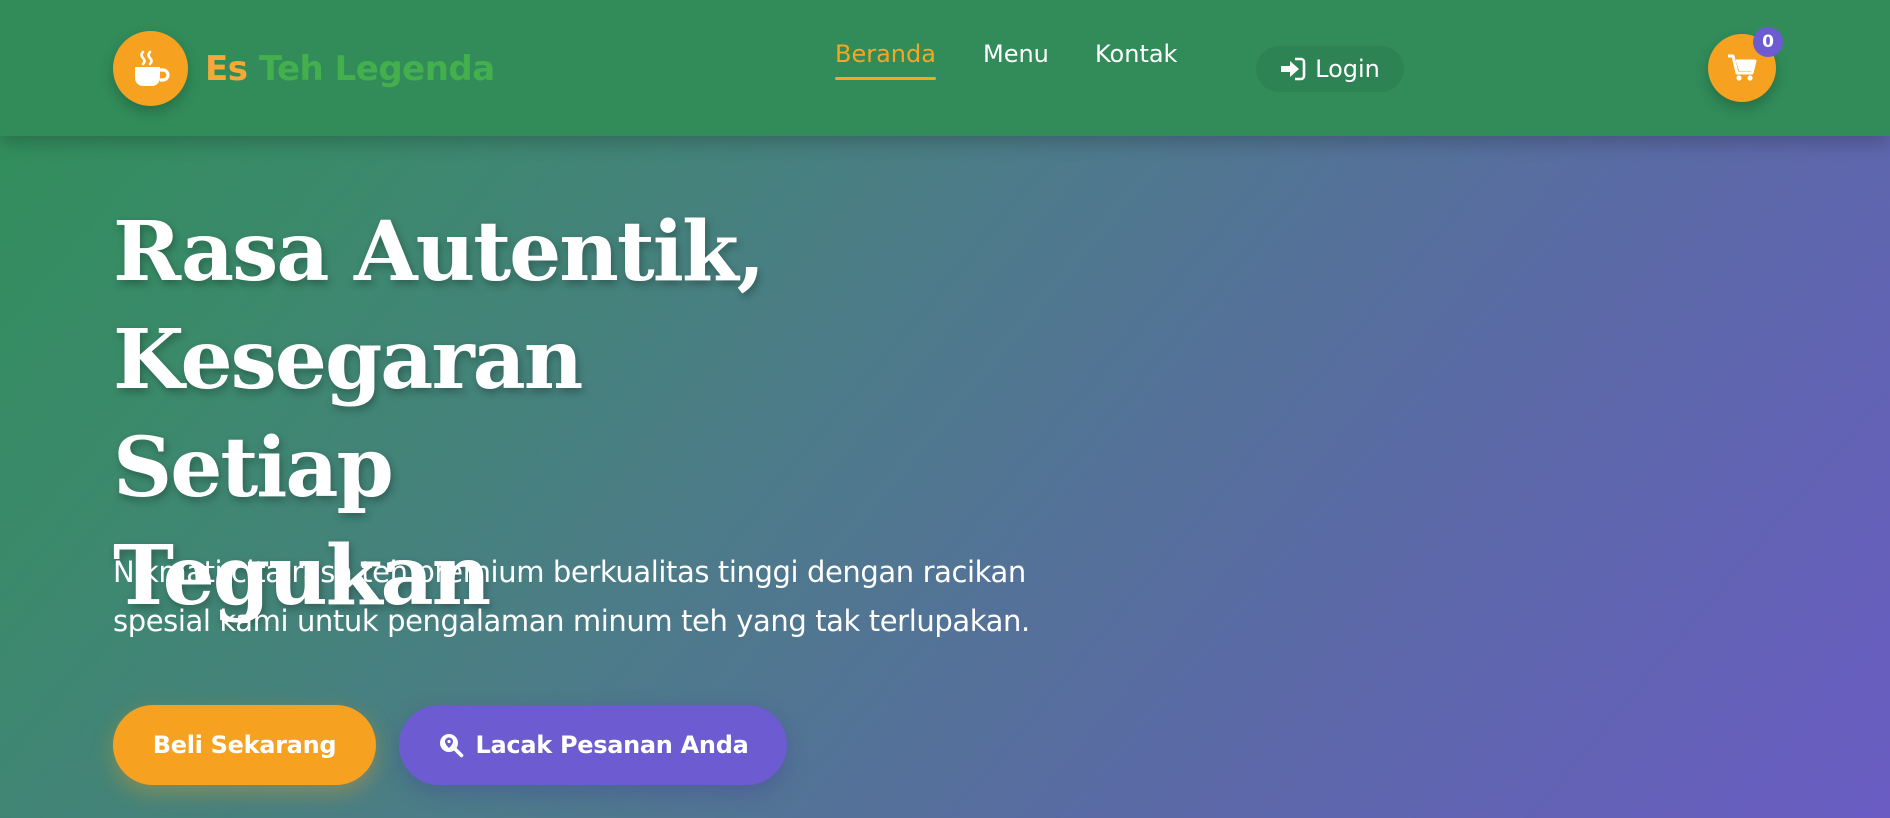  What do you see at coordinates (1016, 54) in the screenshot?
I see `nav-link-menu: Menu` at bounding box center [1016, 54].